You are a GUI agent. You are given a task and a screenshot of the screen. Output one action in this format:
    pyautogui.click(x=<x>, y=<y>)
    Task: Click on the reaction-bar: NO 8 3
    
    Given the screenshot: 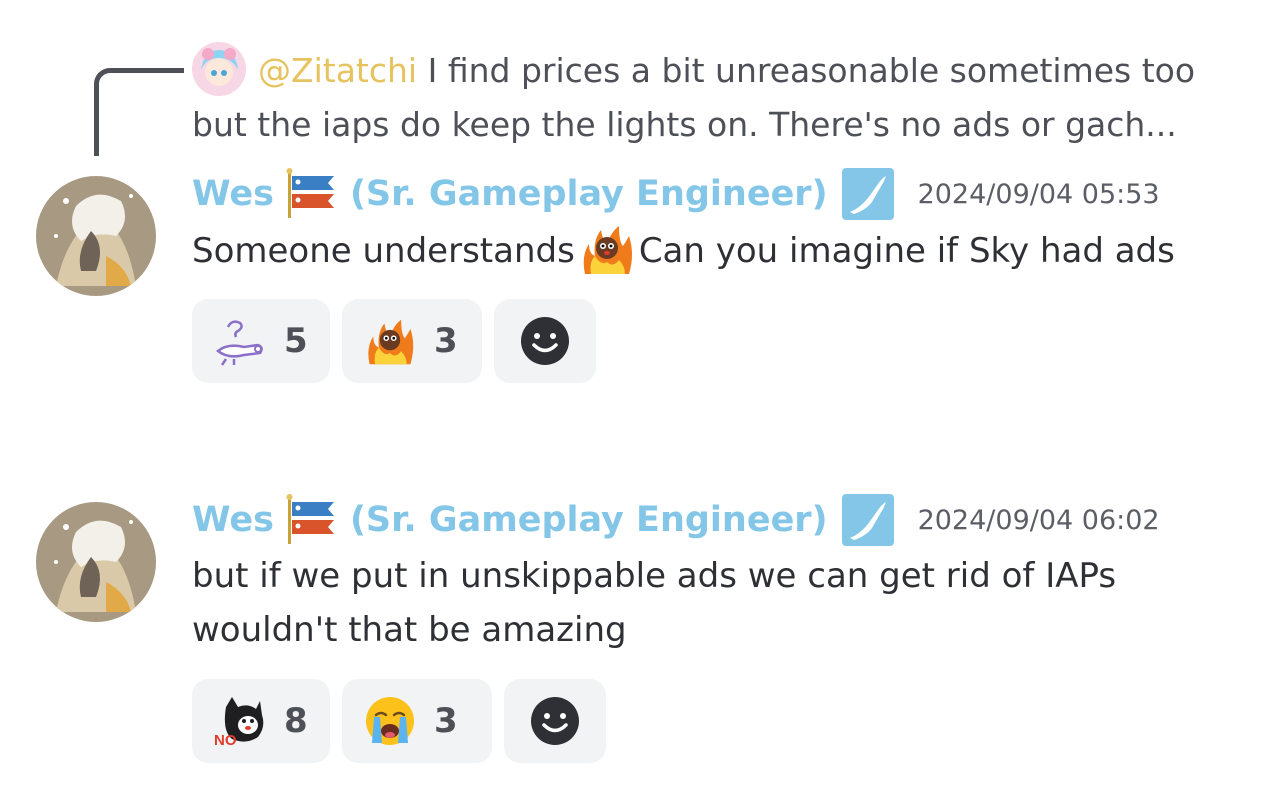 What is the action you would take?
    pyautogui.click(x=399, y=721)
    